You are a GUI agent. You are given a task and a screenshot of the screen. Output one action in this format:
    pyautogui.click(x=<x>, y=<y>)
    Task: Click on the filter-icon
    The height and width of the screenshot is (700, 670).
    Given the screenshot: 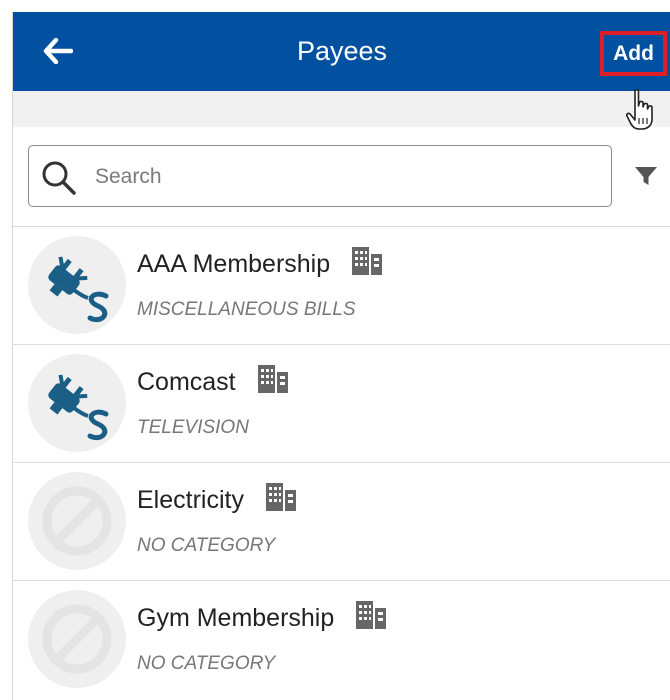 What is the action you would take?
    pyautogui.click(x=646, y=176)
    